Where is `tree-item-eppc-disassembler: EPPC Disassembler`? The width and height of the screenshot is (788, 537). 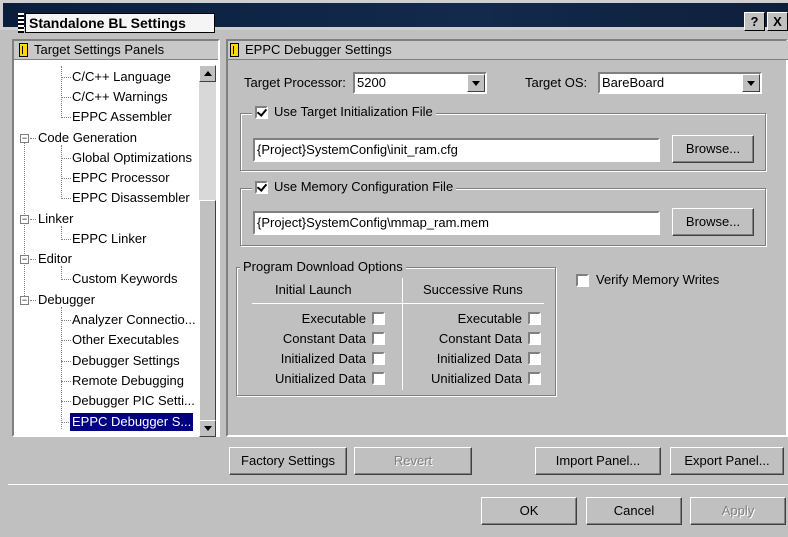
tree-item-eppc-disassembler: EPPC Disassembler is located at coordinates (131, 198).